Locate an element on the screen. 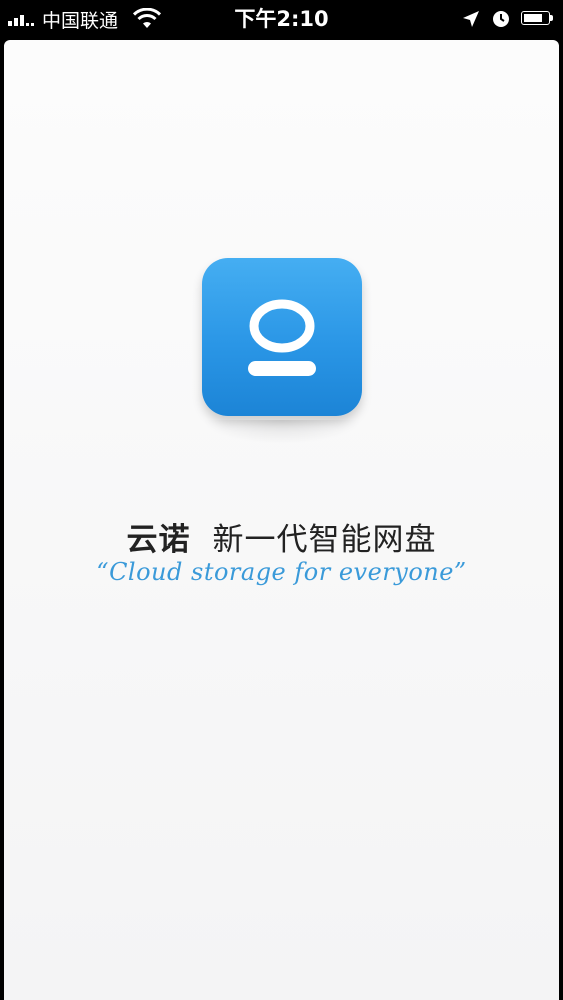 The image size is (563, 1000). logo-glyph is located at coordinates (282, 337).